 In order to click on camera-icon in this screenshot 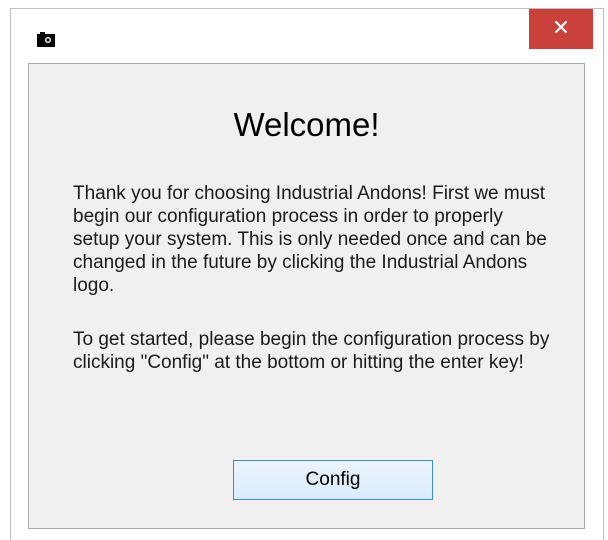, I will do `click(46, 39)`.